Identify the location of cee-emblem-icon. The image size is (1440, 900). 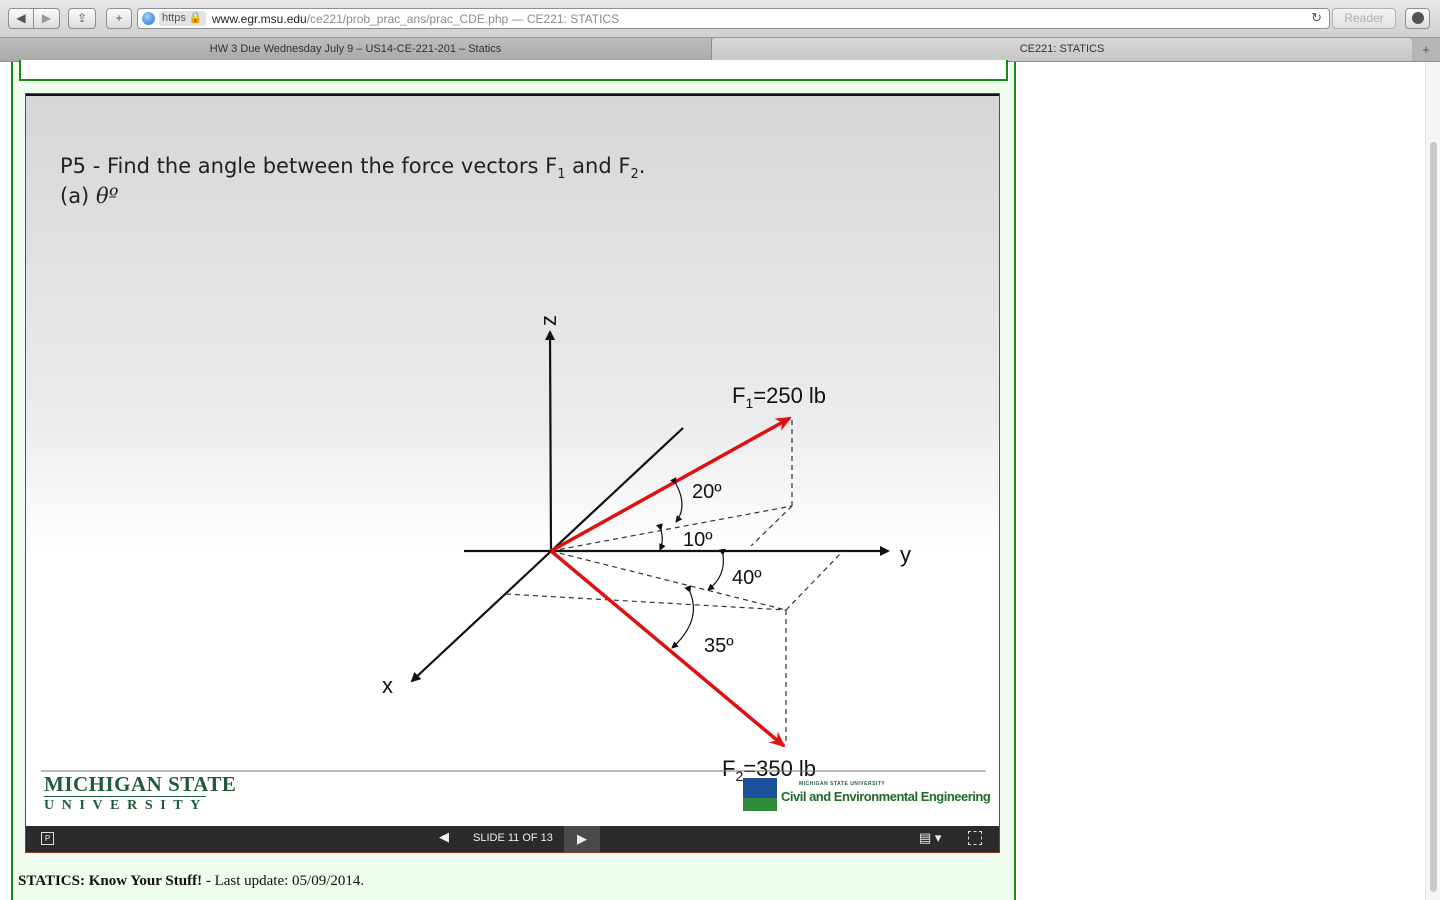
(760, 794).